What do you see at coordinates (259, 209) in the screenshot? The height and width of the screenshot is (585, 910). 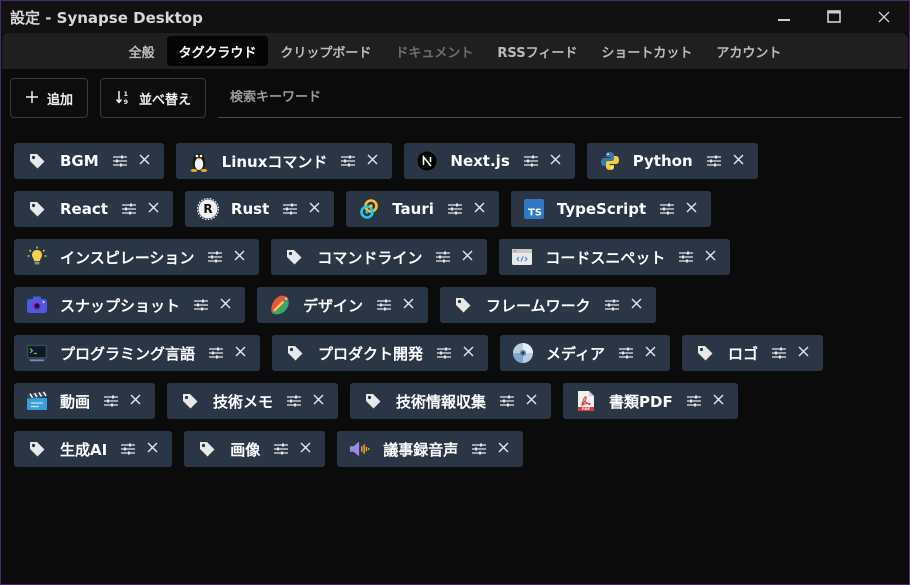 I see `tag-chip: R Rust` at bounding box center [259, 209].